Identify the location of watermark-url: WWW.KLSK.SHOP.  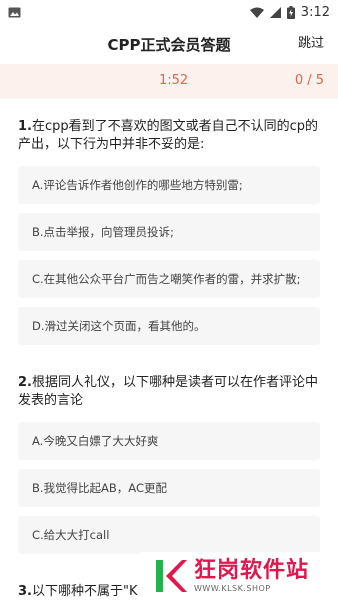
(232, 588).